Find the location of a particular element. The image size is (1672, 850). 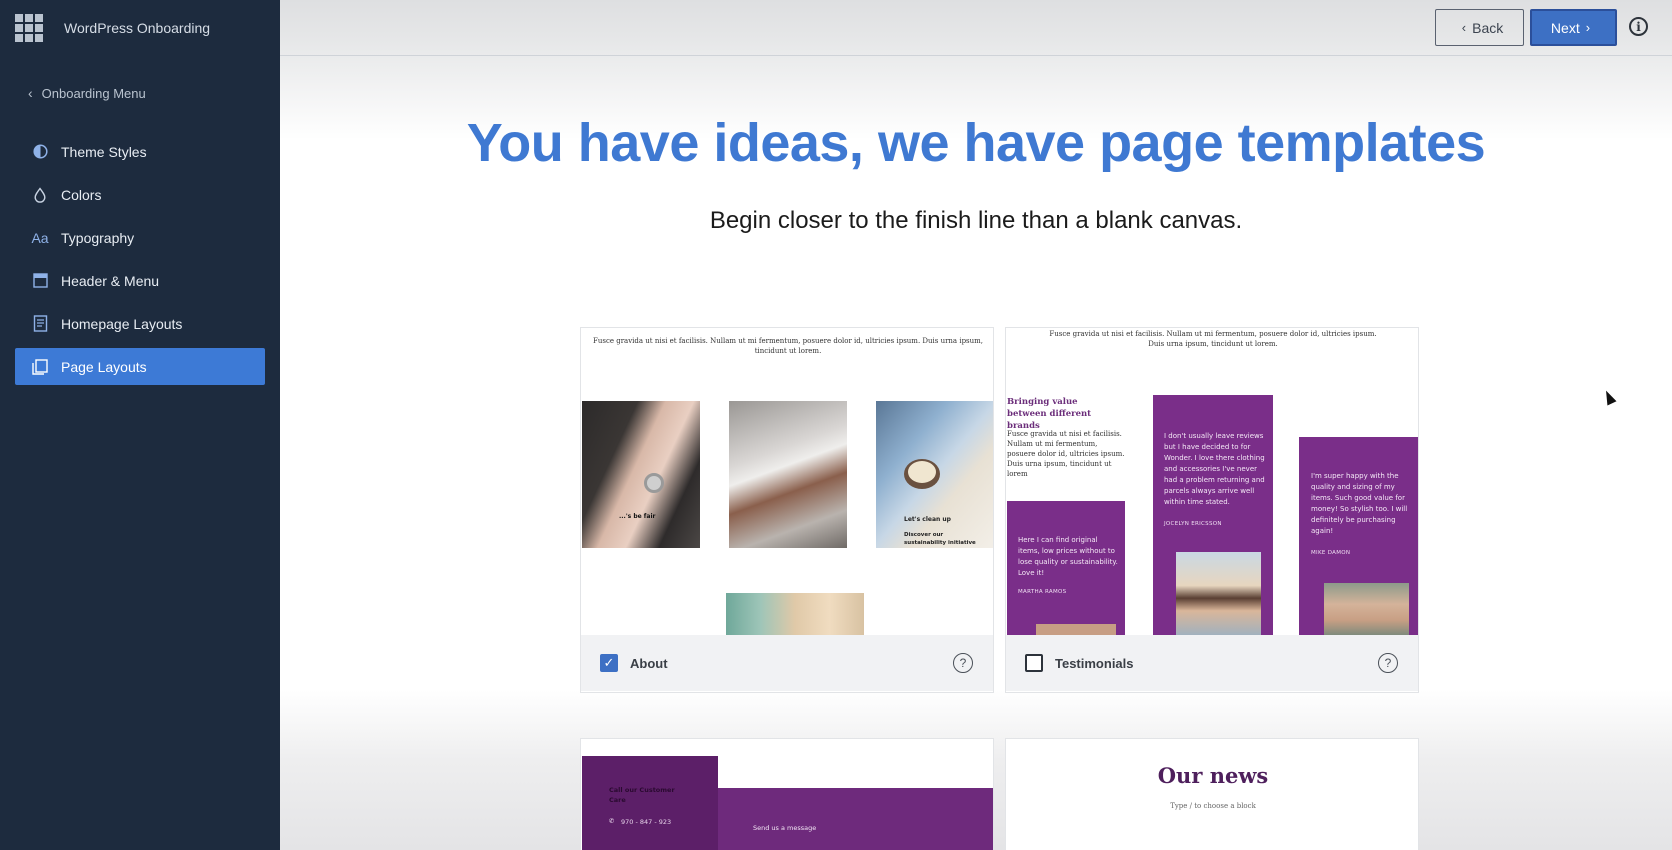

testimonials-card-label: Testimonials is located at coordinates (1094, 663).